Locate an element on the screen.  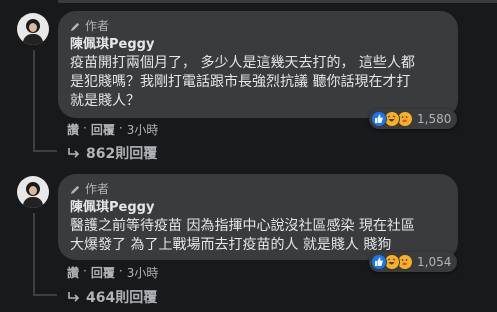
comment-text-line: 疫苗開打兩個月了， 多少人是這幾天去打的， 這些人都 is located at coordinates (242, 63).